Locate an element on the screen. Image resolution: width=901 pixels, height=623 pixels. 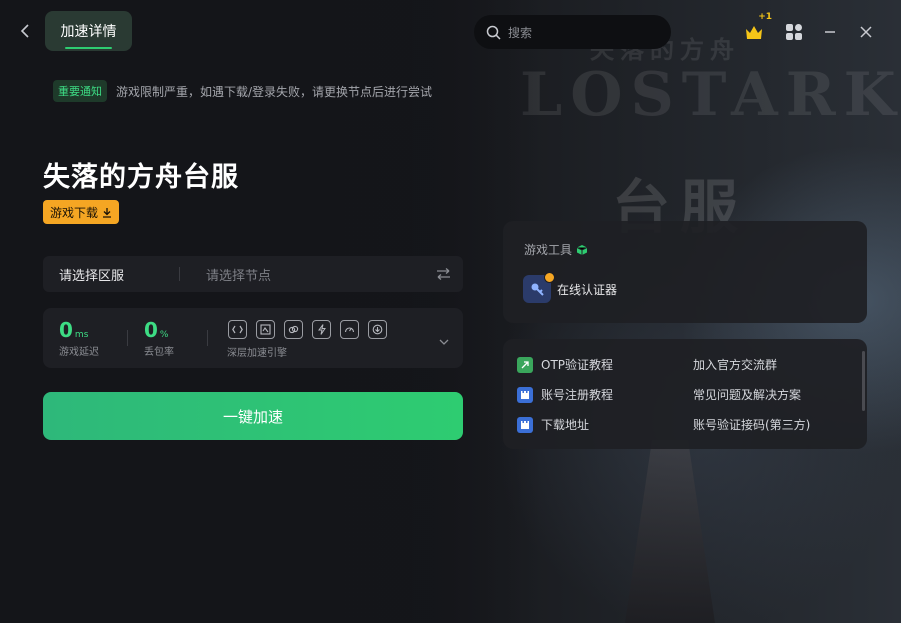
apps-button is located at coordinates (794, 32).